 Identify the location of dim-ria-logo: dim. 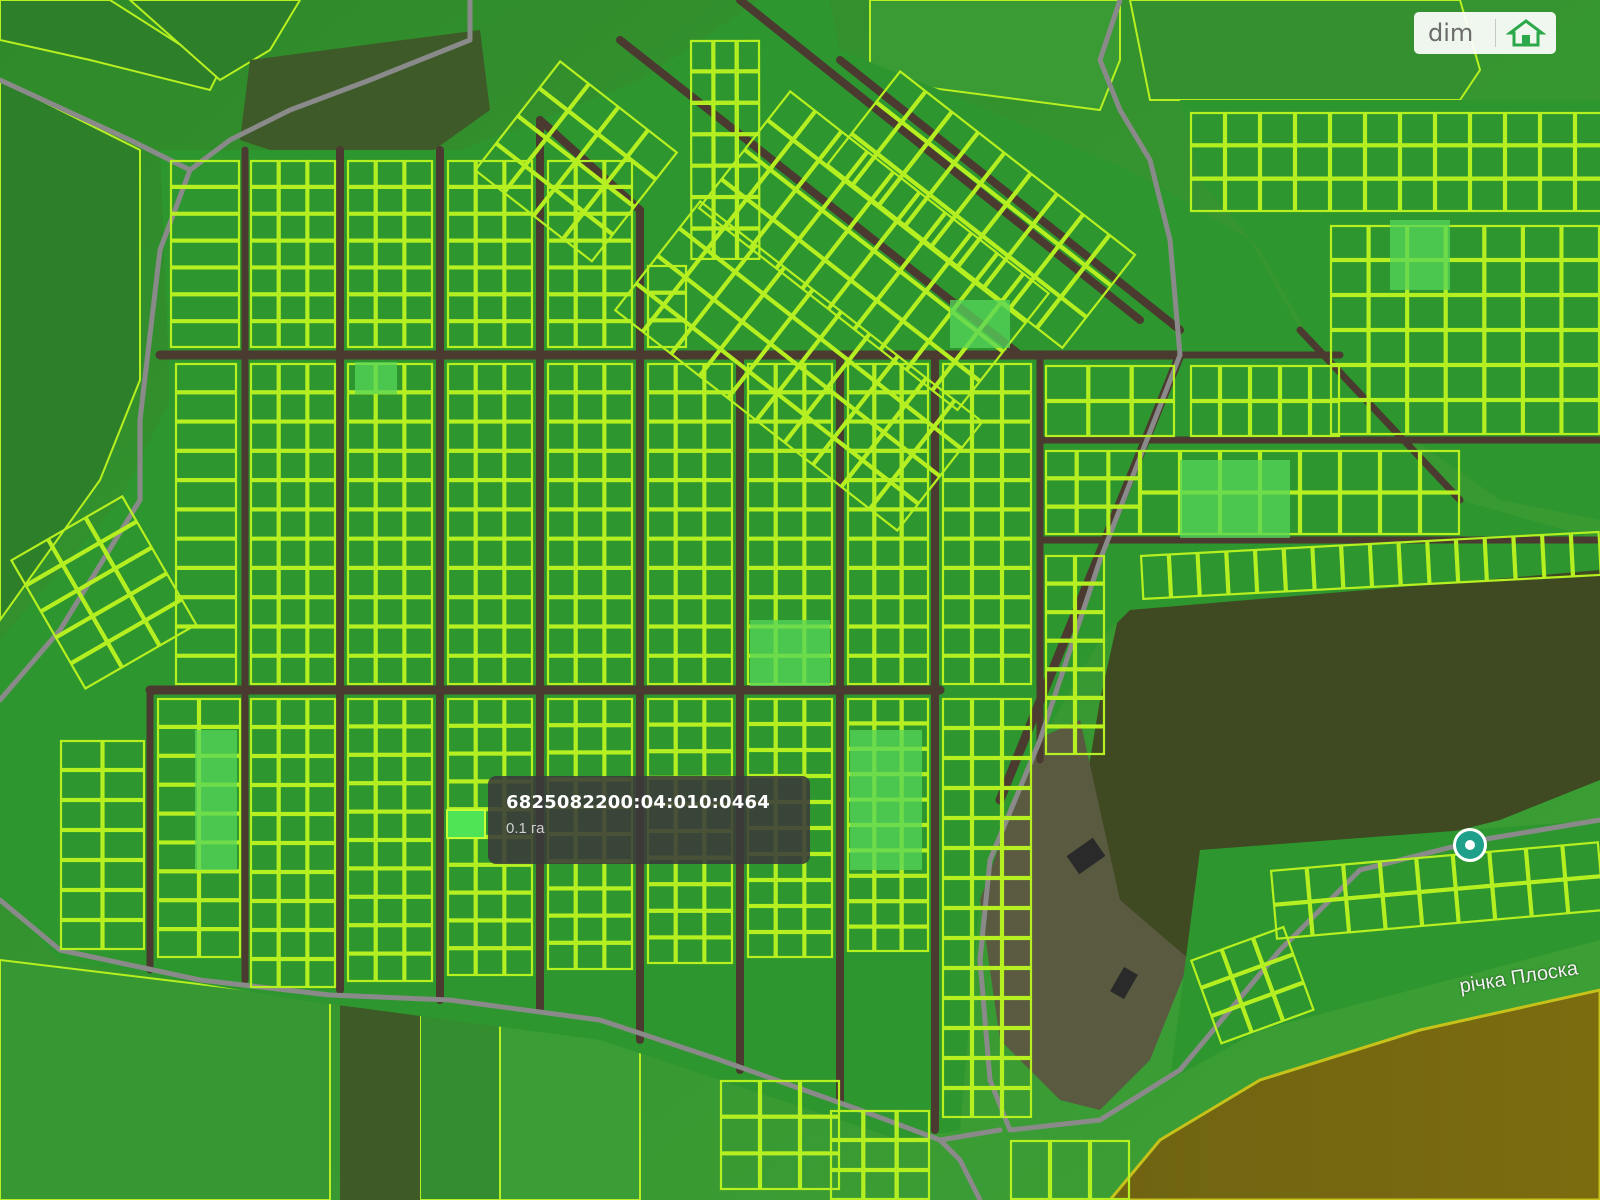
(1485, 33).